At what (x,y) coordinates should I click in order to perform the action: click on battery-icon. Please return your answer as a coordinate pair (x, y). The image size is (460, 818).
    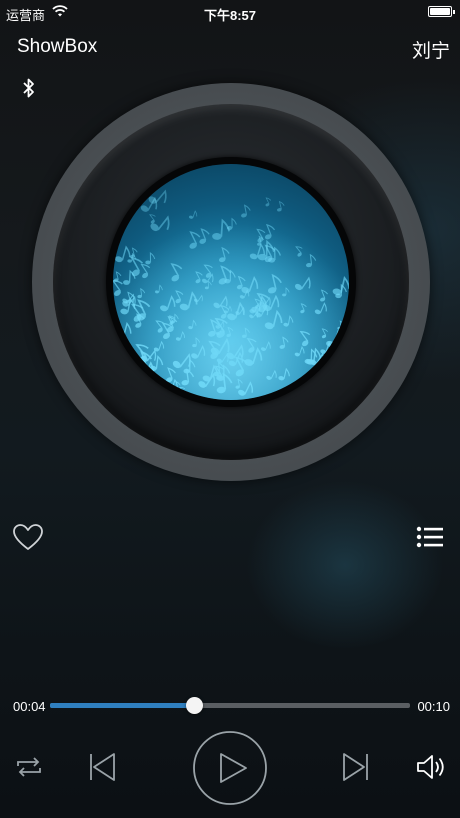
    Looking at the image, I should click on (441, 11).